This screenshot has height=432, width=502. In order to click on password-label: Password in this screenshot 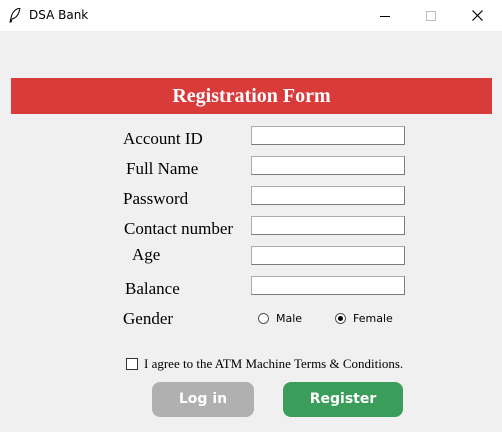, I will do `click(156, 198)`.